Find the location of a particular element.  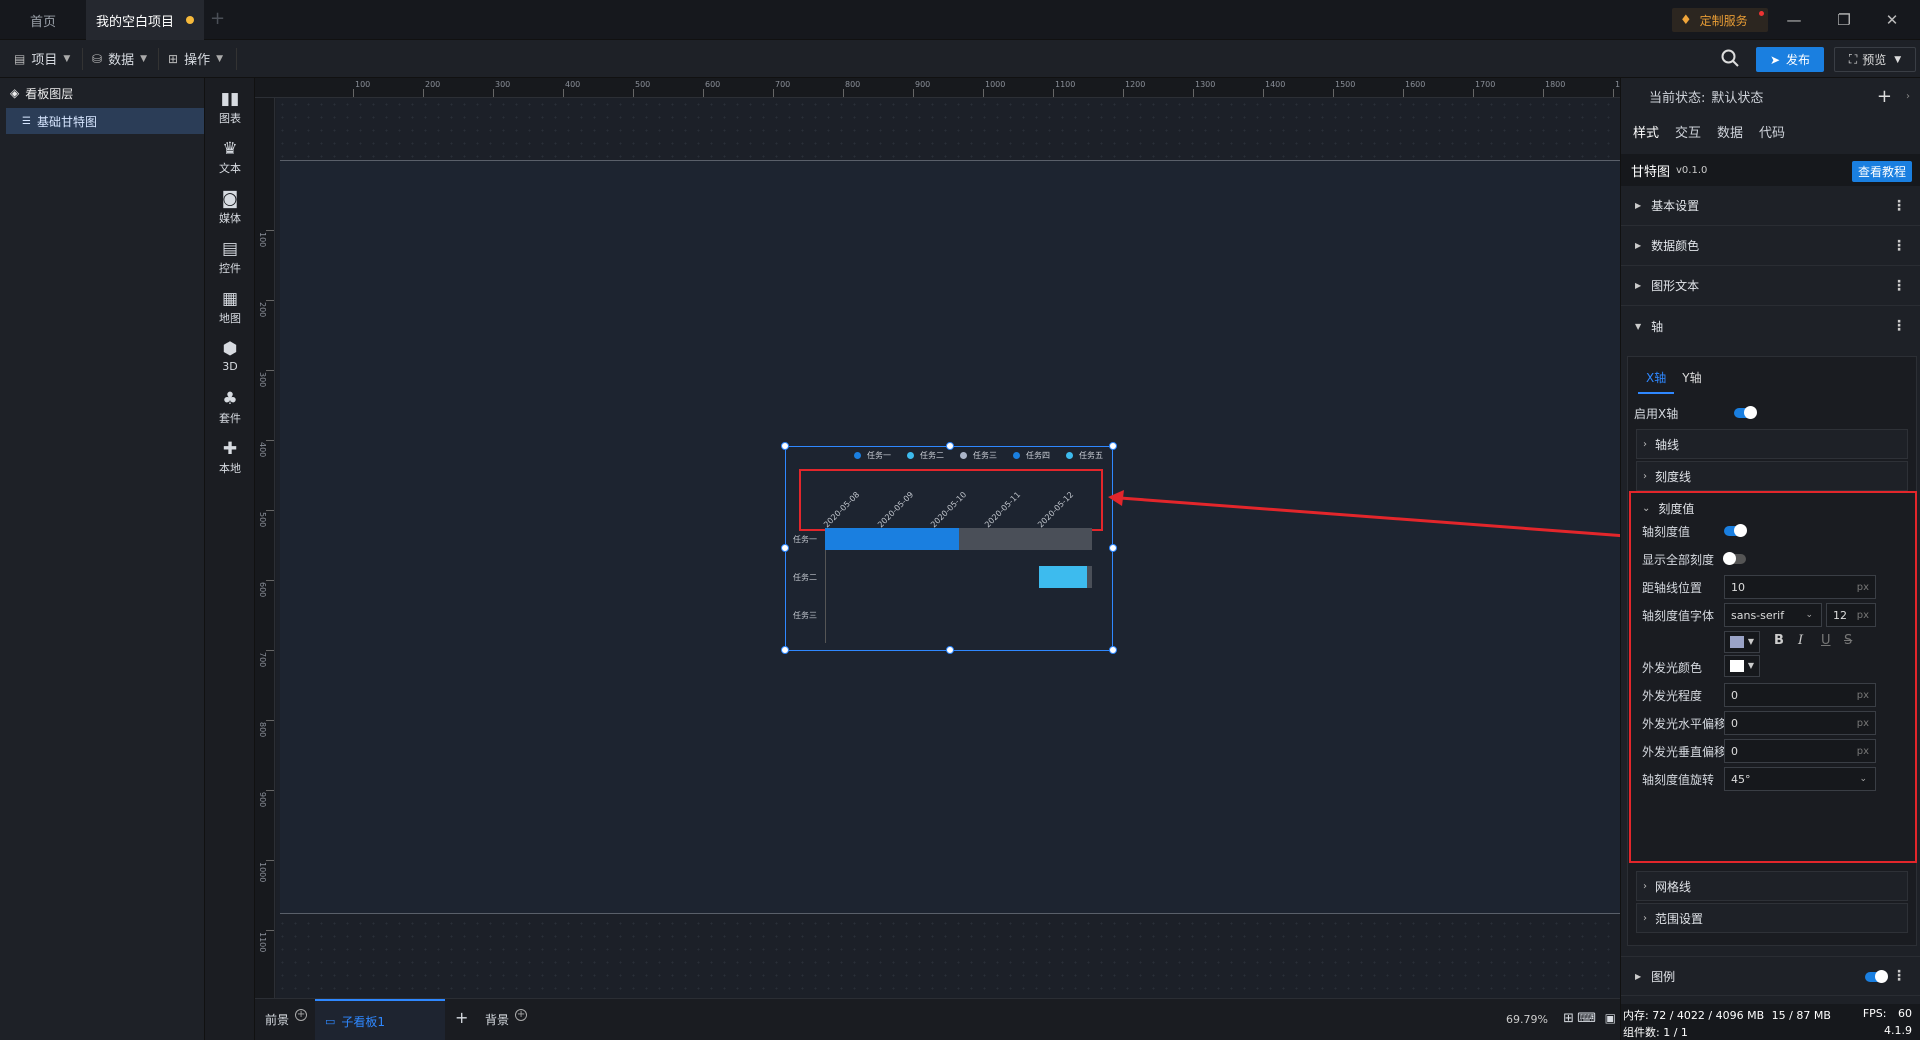

rotate-select: 45° ⌄ is located at coordinates (1800, 779).